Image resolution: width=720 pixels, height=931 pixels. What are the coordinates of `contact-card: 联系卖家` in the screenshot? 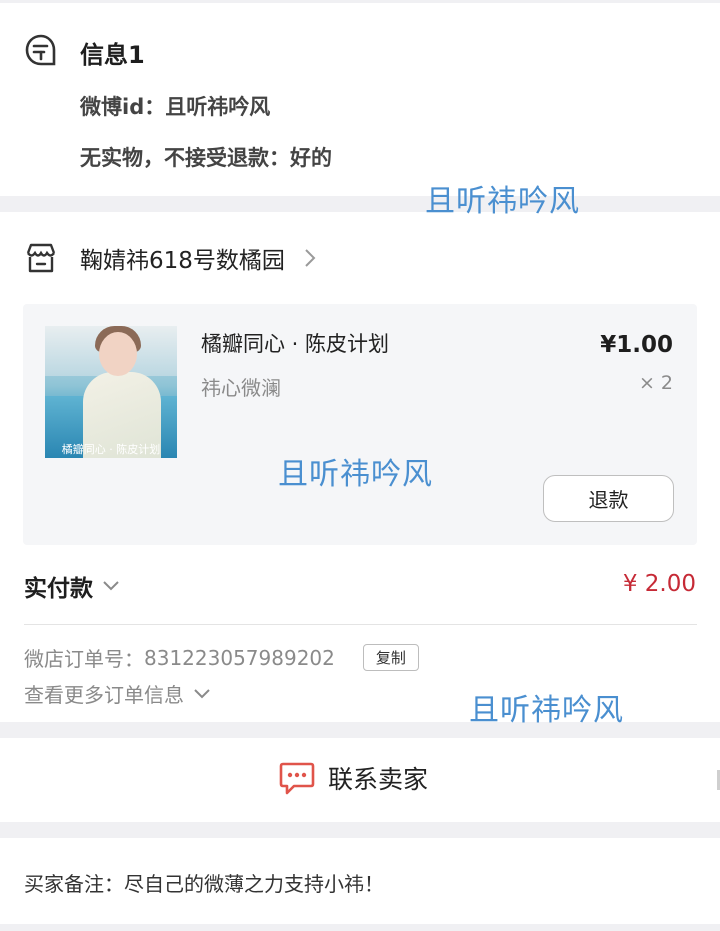 It's located at (360, 780).